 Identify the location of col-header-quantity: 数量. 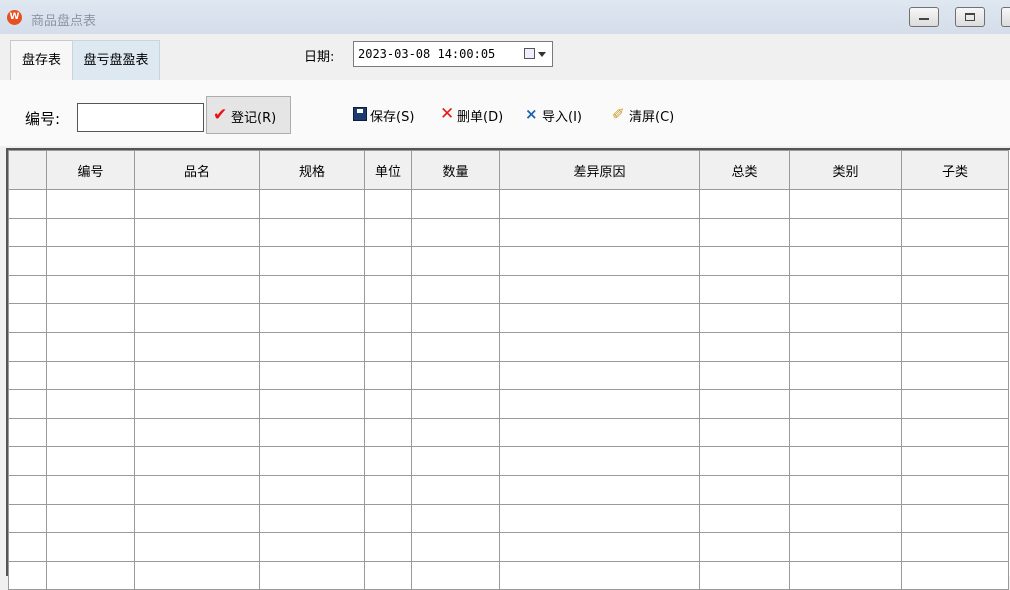
(455, 170).